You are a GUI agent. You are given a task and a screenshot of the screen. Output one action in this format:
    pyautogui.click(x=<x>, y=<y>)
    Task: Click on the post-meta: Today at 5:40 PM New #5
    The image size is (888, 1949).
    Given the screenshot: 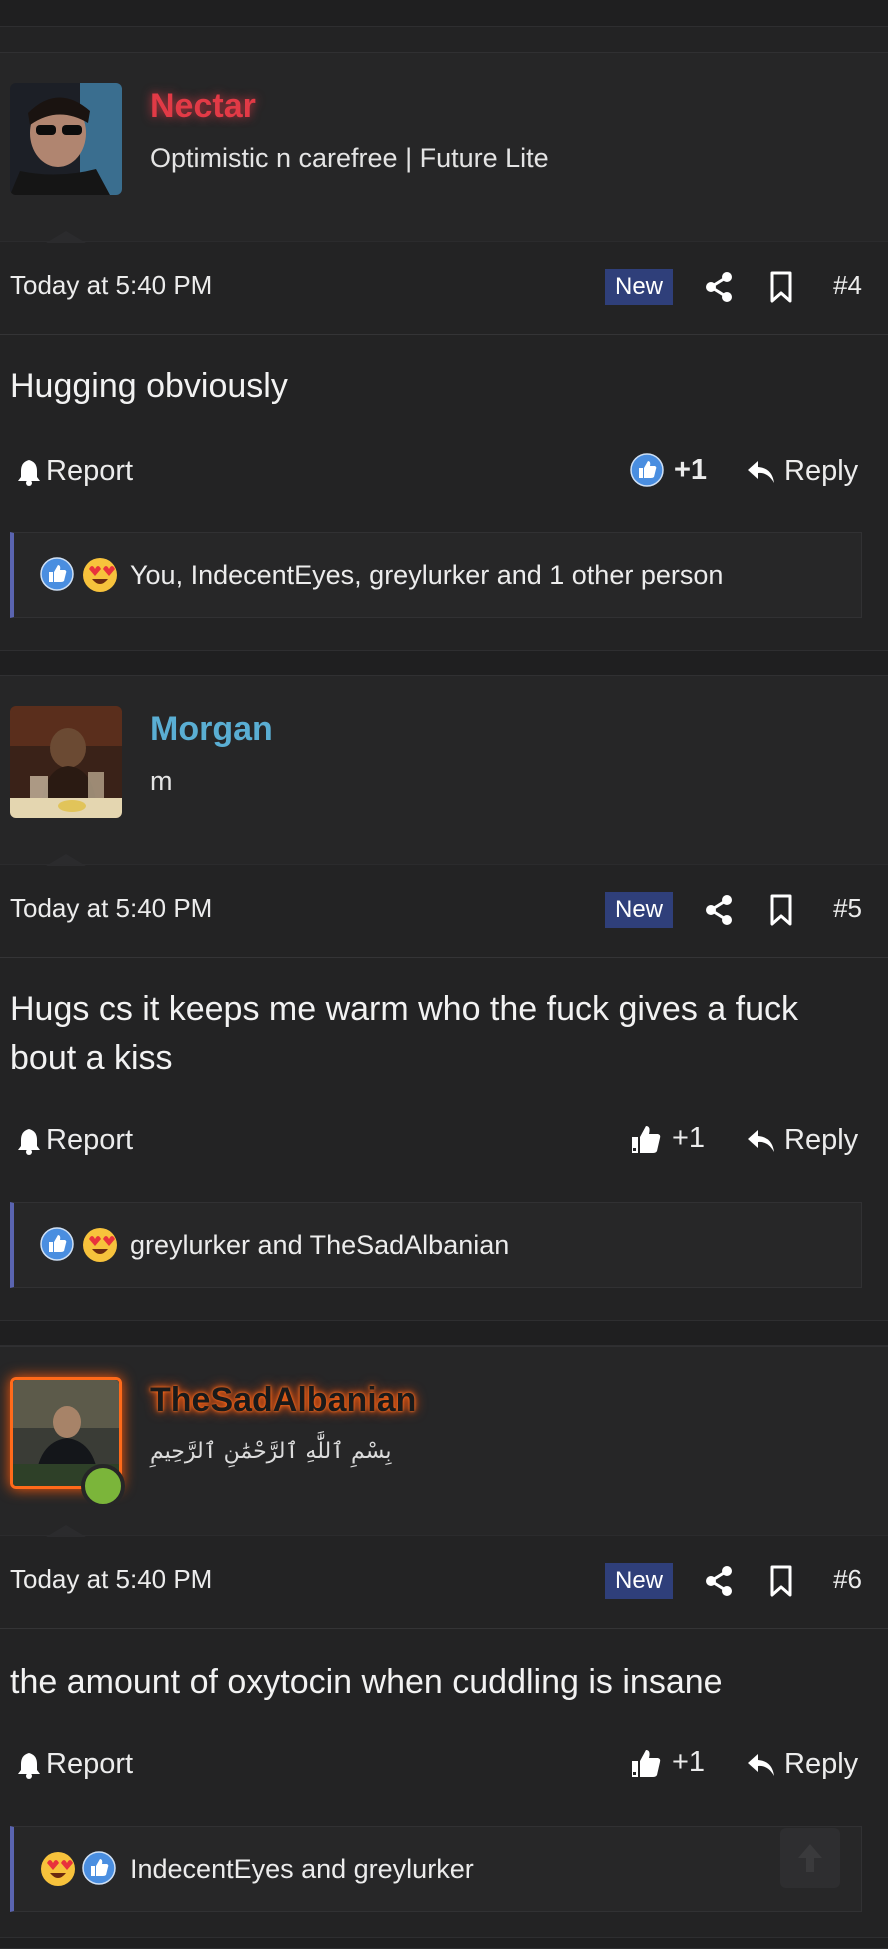 What is the action you would take?
    pyautogui.click(x=444, y=910)
    